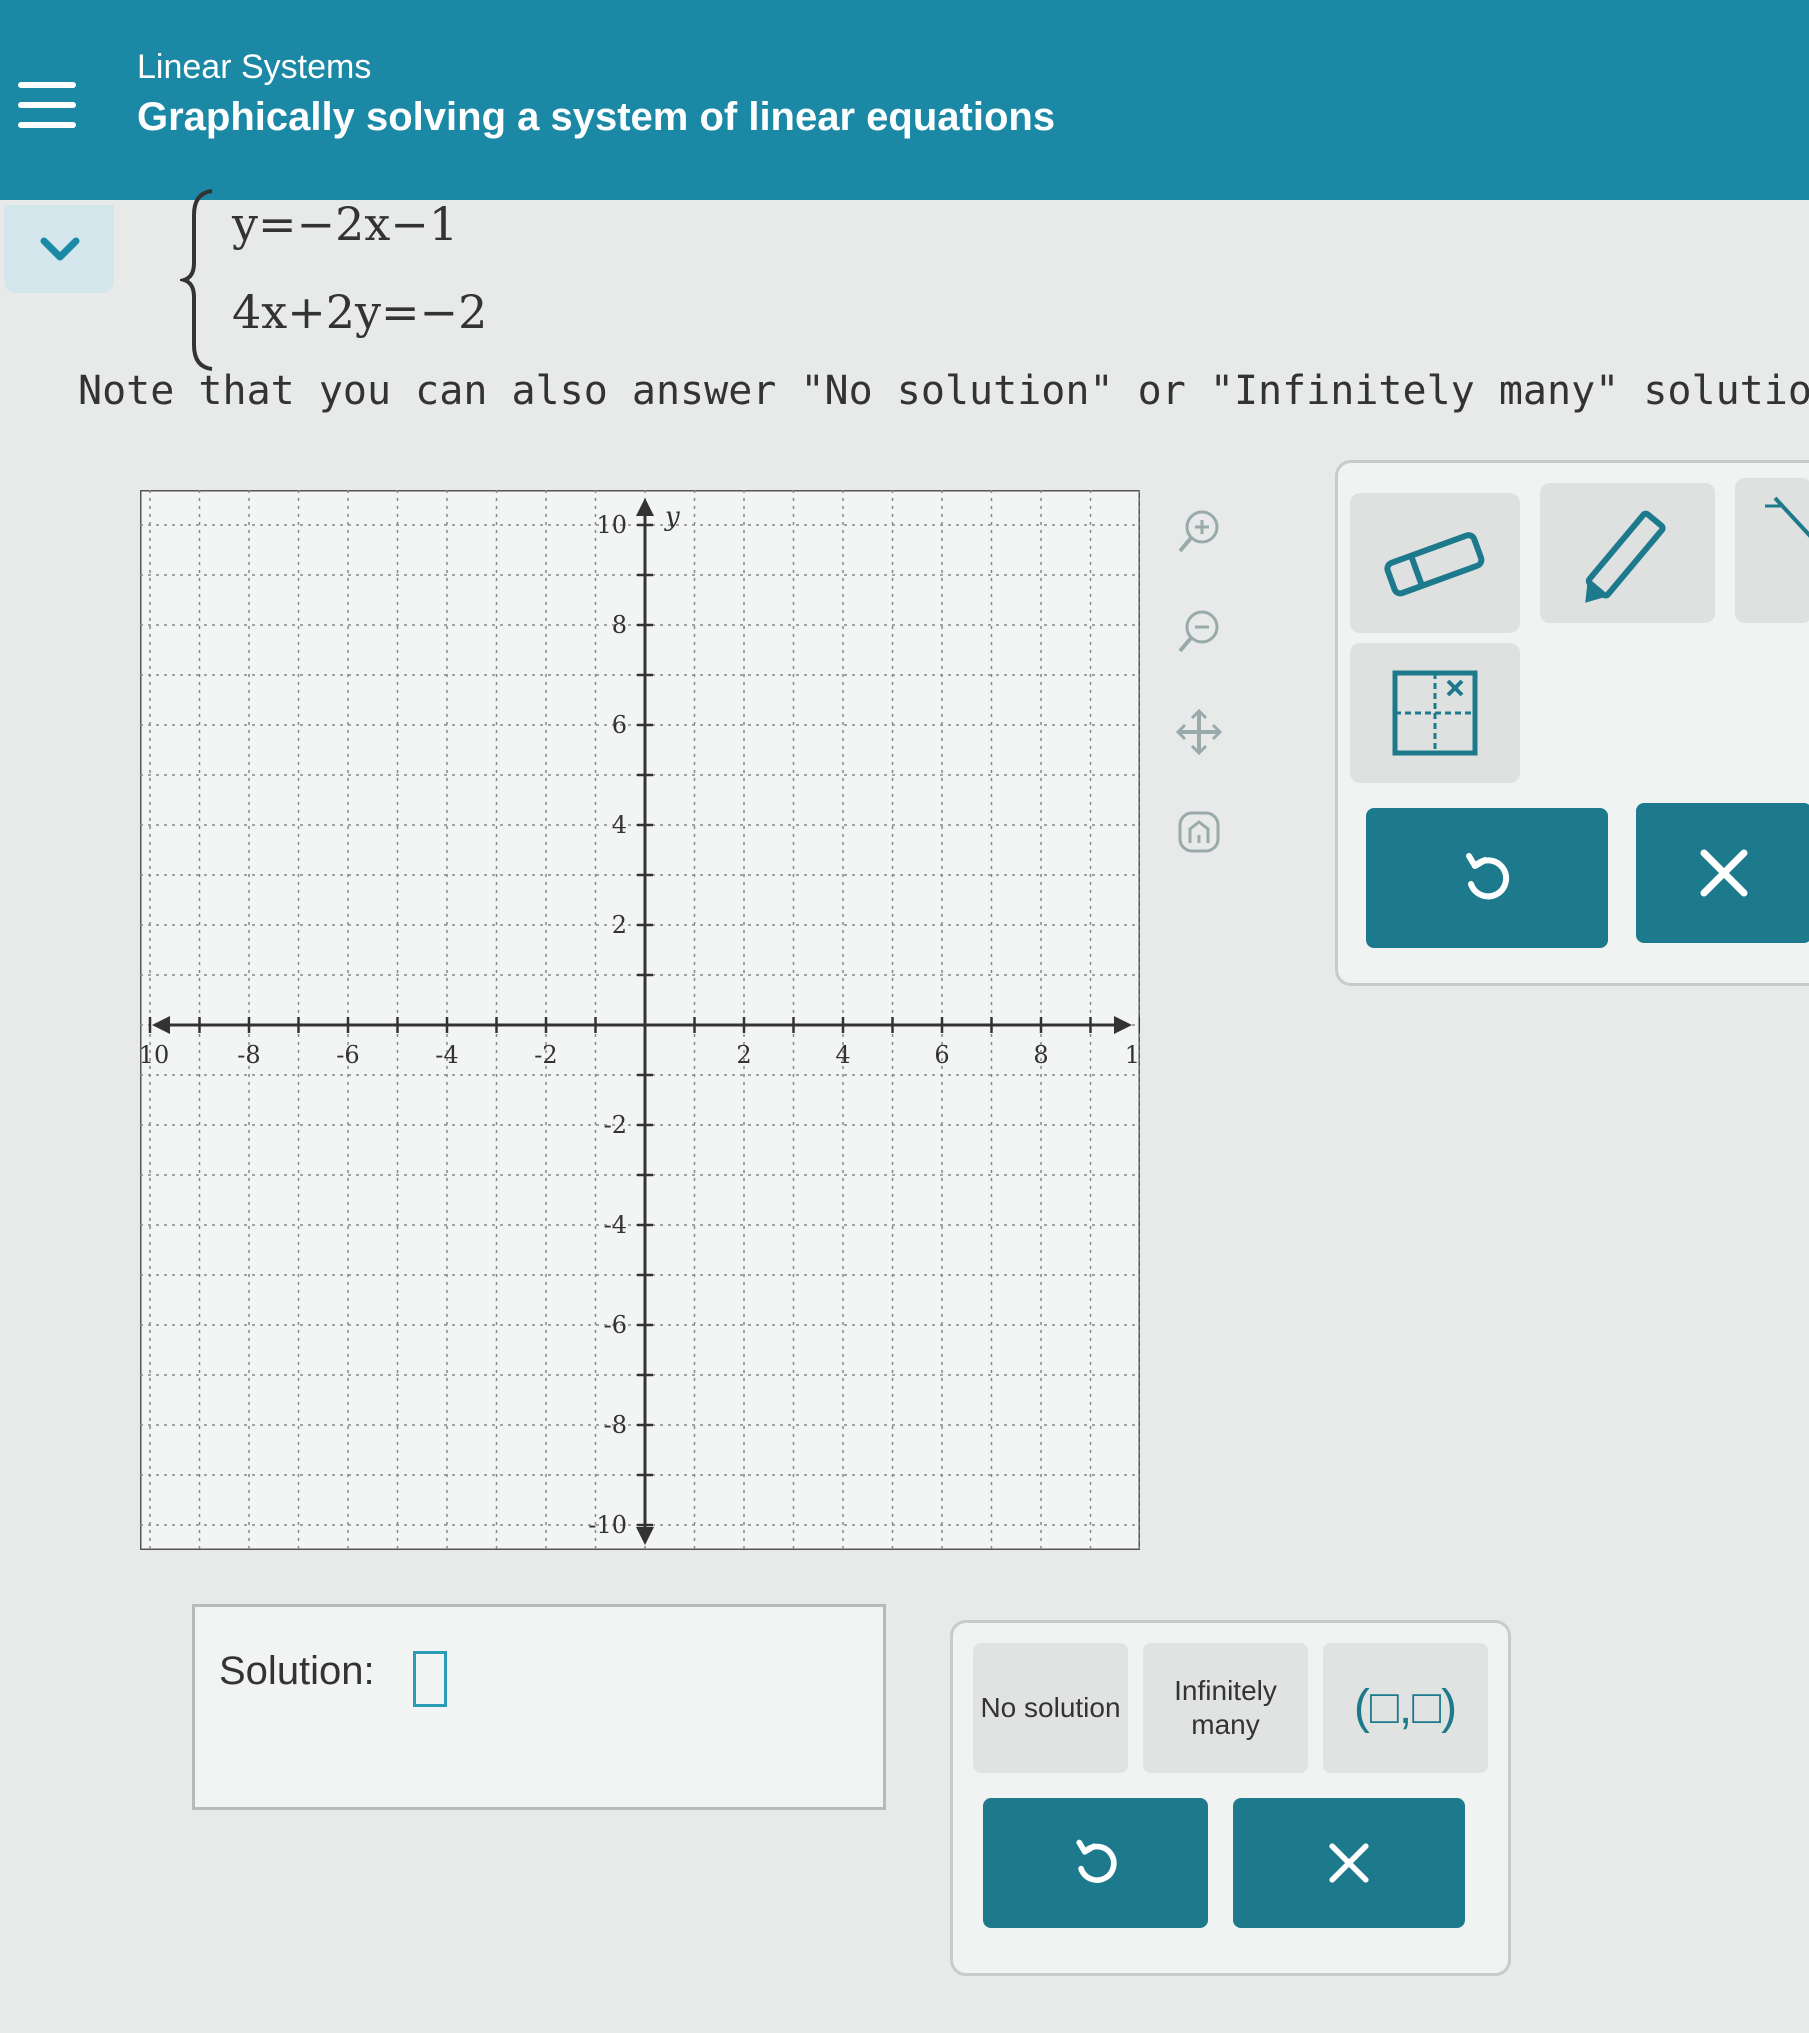 This screenshot has width=1809, height=2033. Describe the element at coordinates (619, 725) in the screenshot. I see `y-tick-label: 6` at that location.